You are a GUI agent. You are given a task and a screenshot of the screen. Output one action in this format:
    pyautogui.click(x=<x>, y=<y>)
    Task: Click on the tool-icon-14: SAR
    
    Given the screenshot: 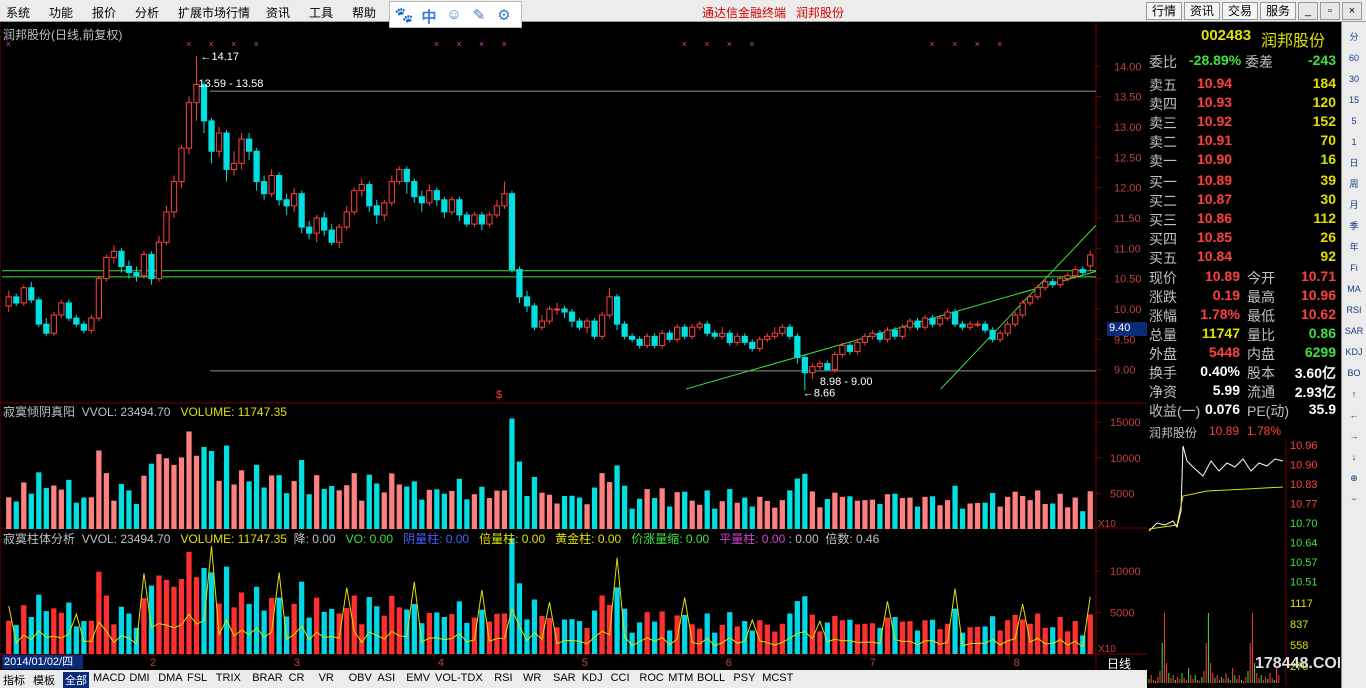 What is the action you would take?
    pyautogui.click(x=1354, y=331)
    